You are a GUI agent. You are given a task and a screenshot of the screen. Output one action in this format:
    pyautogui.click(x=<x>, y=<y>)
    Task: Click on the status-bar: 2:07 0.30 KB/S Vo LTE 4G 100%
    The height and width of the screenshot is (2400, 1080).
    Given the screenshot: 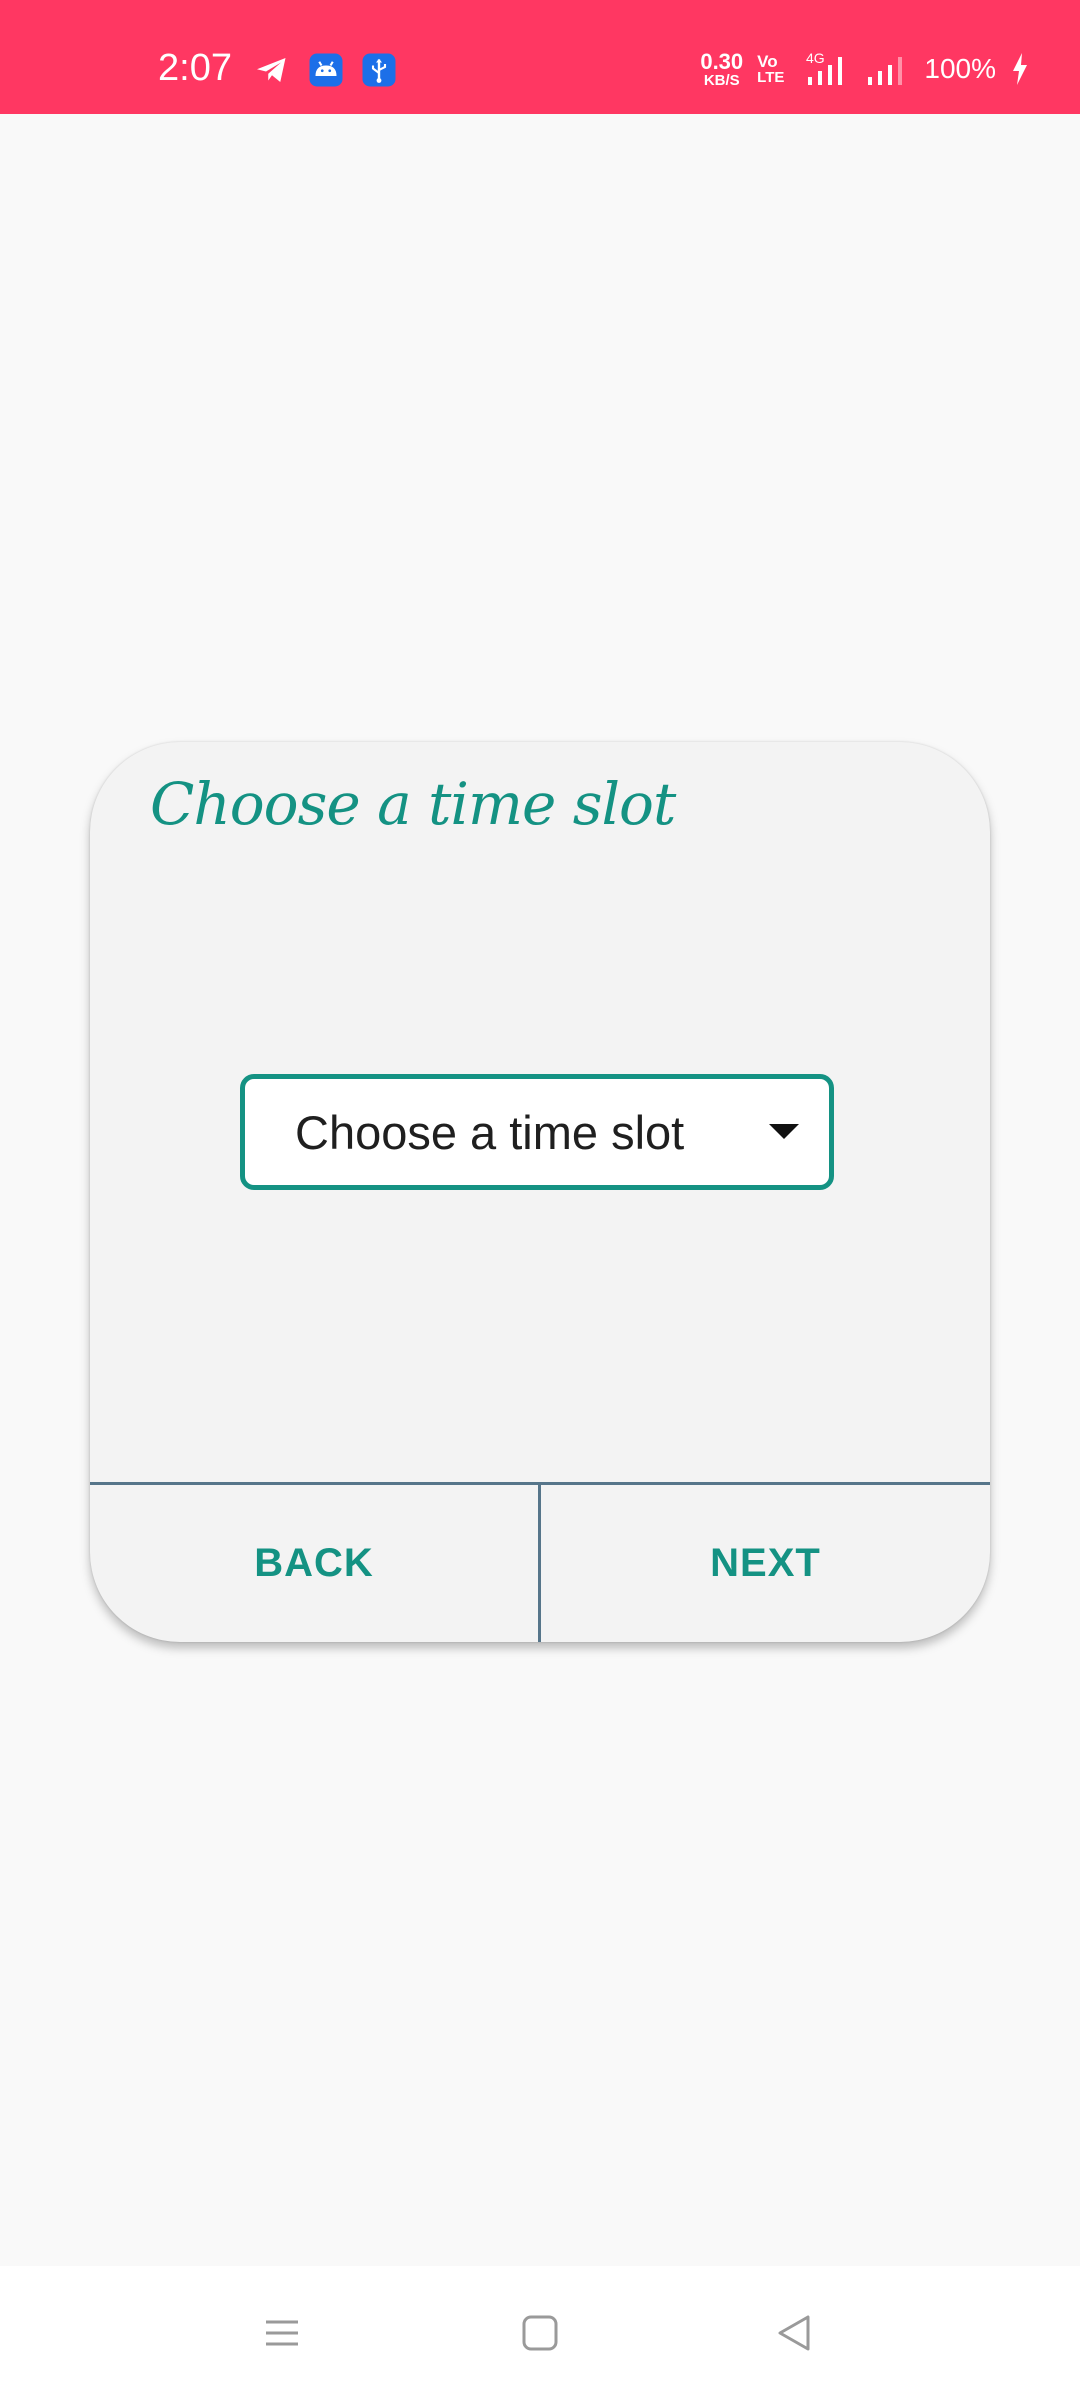 What is the action you would take?
    pyautogui.click(x=540, y=57)
    